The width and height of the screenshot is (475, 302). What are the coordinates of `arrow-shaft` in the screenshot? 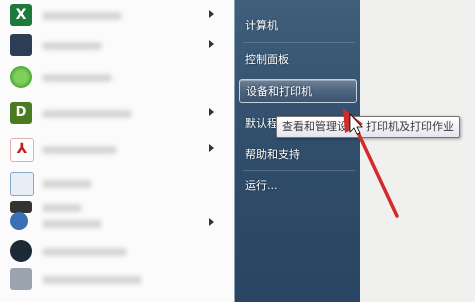 It's located at (375, 170).